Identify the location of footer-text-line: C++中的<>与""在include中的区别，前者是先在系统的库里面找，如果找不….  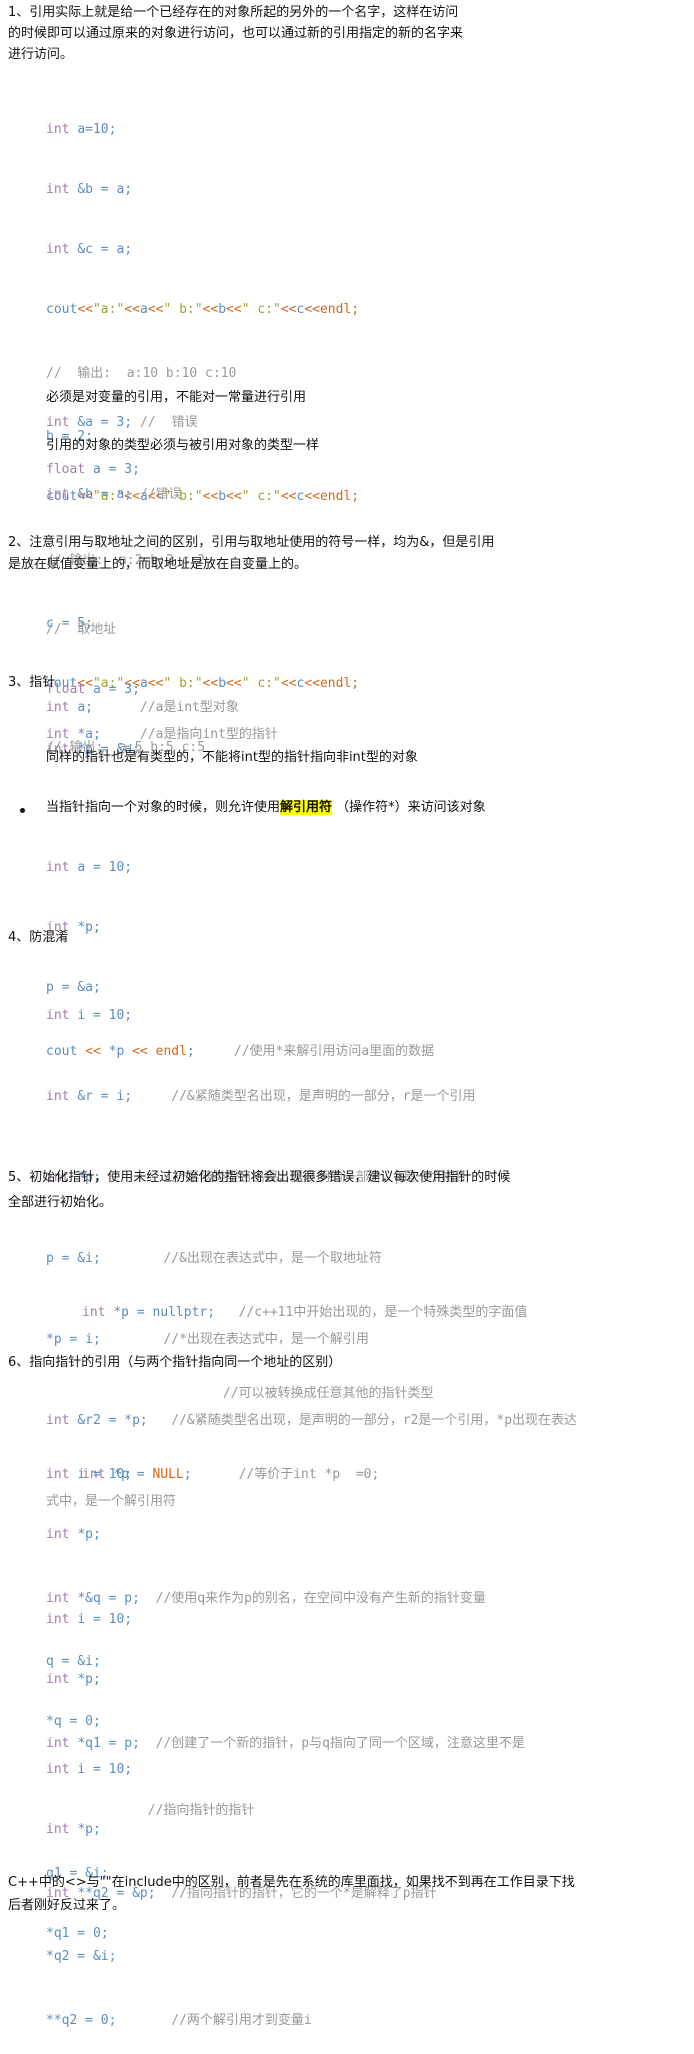
(291, 1882).